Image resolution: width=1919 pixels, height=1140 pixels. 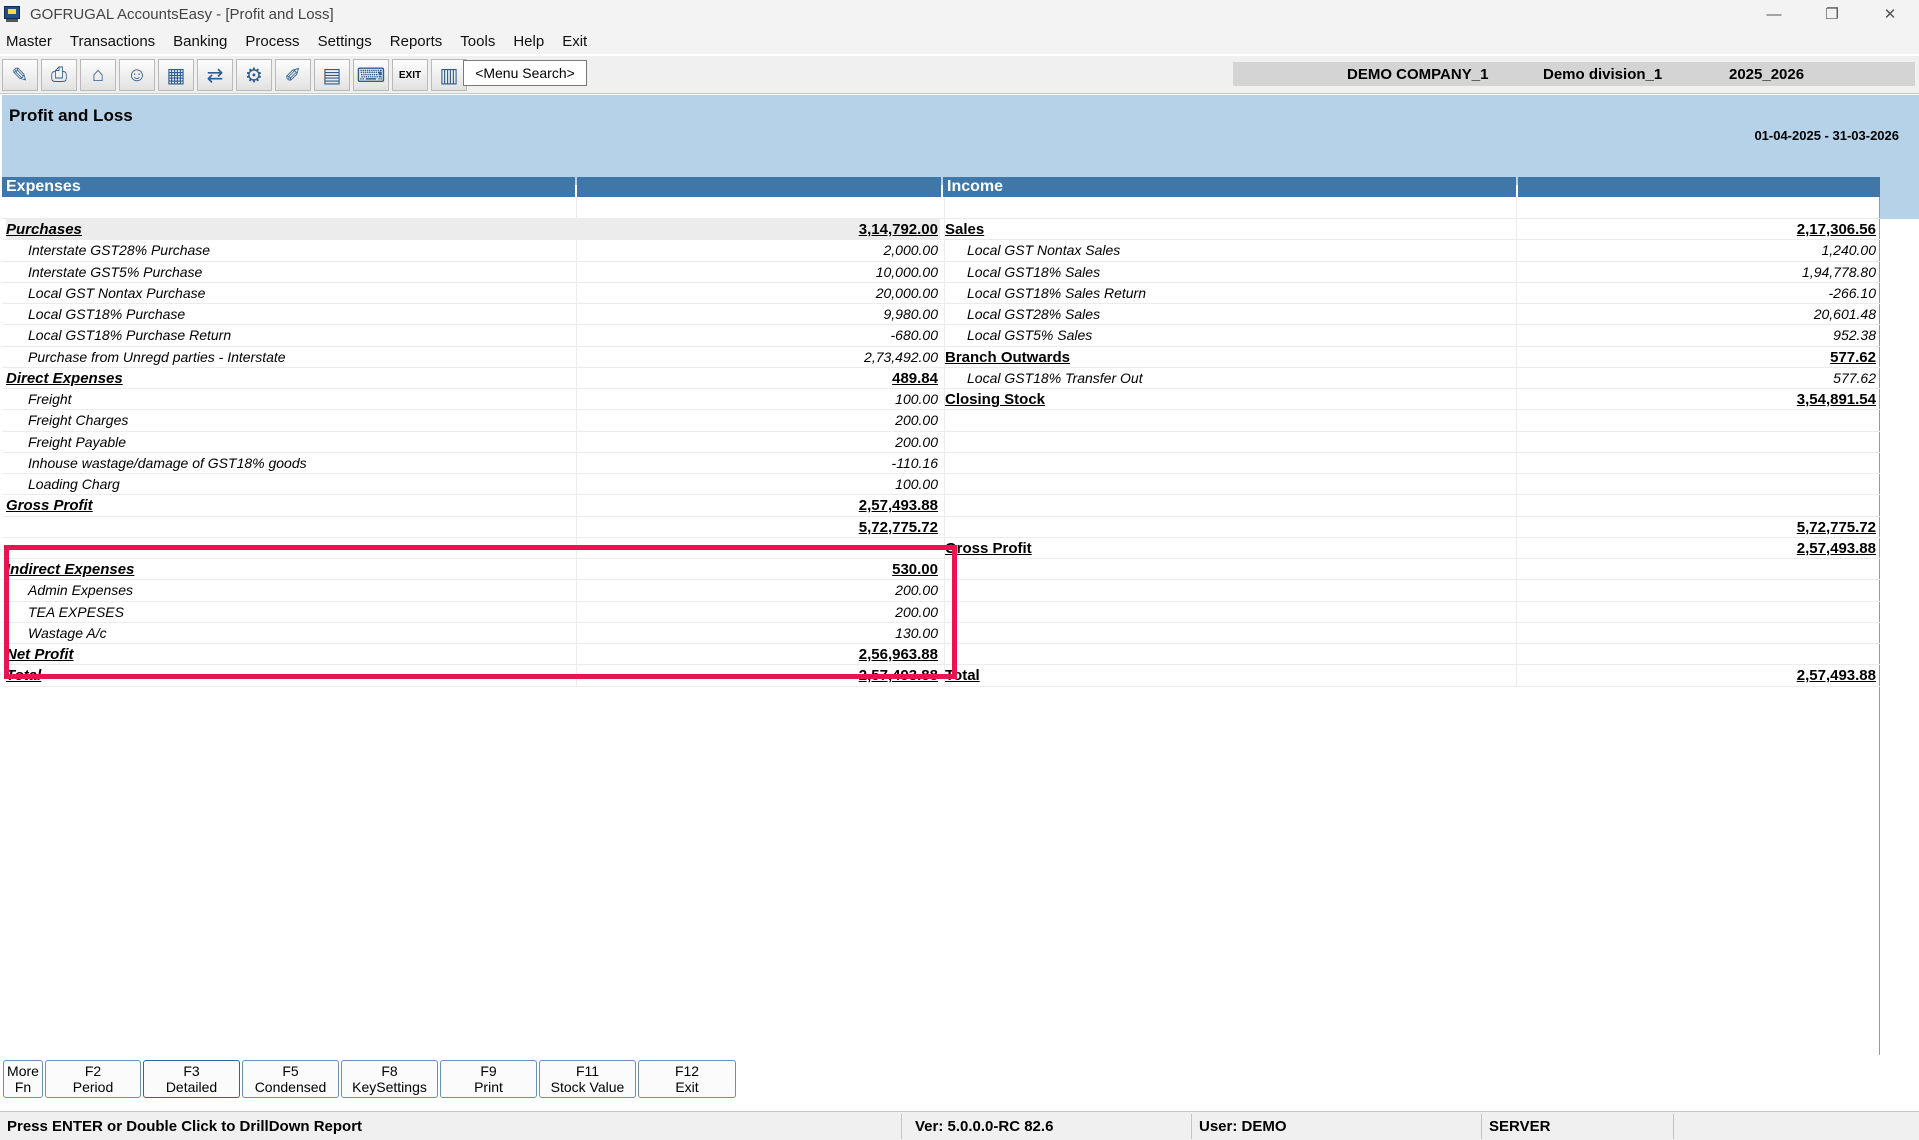 What do you see at coordinates (758, 569) in the screenshot?
I see `amount: 530.00` at bounding box center [758, 569].